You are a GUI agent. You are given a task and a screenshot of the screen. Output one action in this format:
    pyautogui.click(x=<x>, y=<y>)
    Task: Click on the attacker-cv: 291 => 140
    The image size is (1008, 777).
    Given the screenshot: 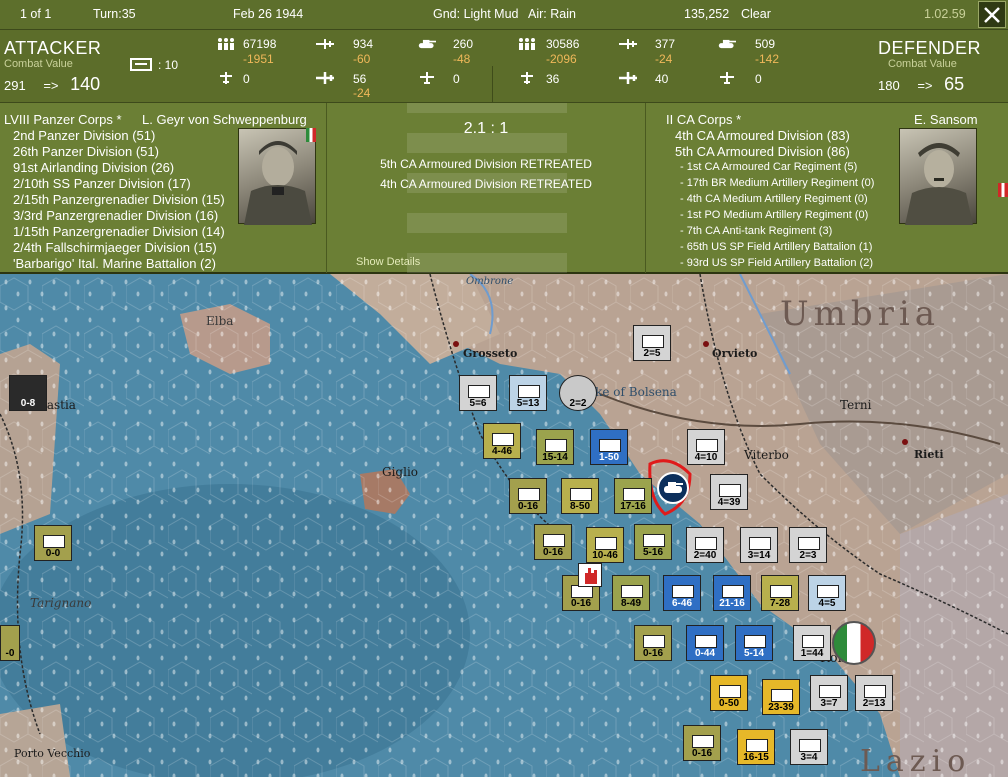 What is the action you would take?
    pyautogui.click(x=52, y=84)
    